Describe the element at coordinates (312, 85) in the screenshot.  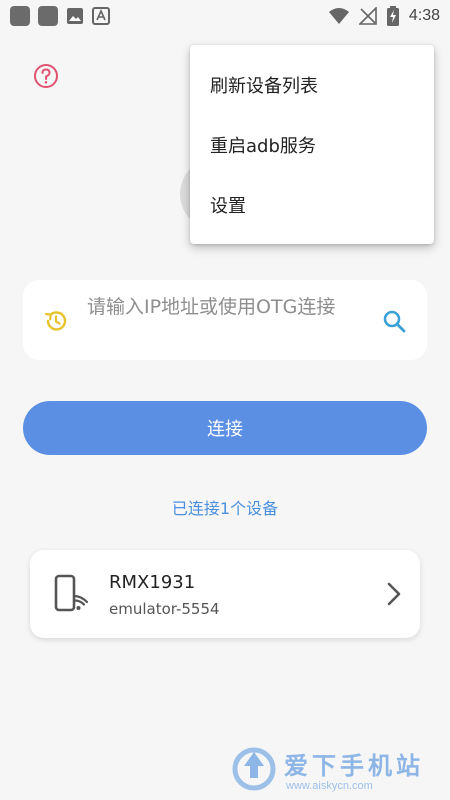
I see `menu-item-refresh-devices: 刷新设备列表` at that location.